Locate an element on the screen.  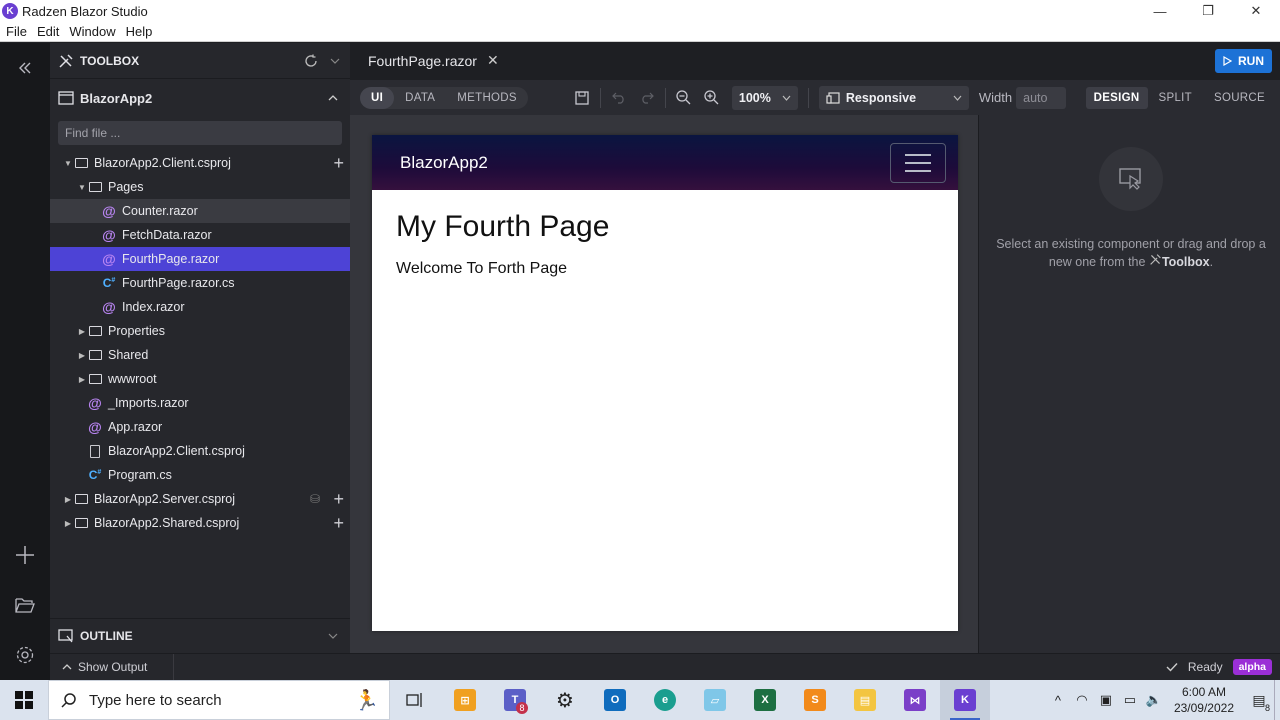
tree-item: ▶ Properties is located at coordinates (200, 331).